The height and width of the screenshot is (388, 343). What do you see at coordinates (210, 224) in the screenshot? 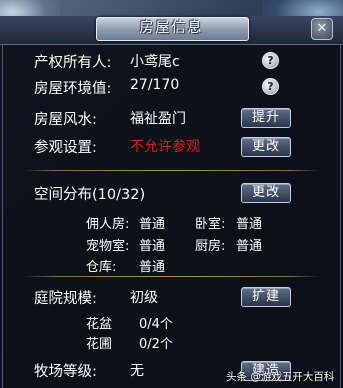
I see `room-bedroom-label: 卧室:` at bounding box center [210, 224].